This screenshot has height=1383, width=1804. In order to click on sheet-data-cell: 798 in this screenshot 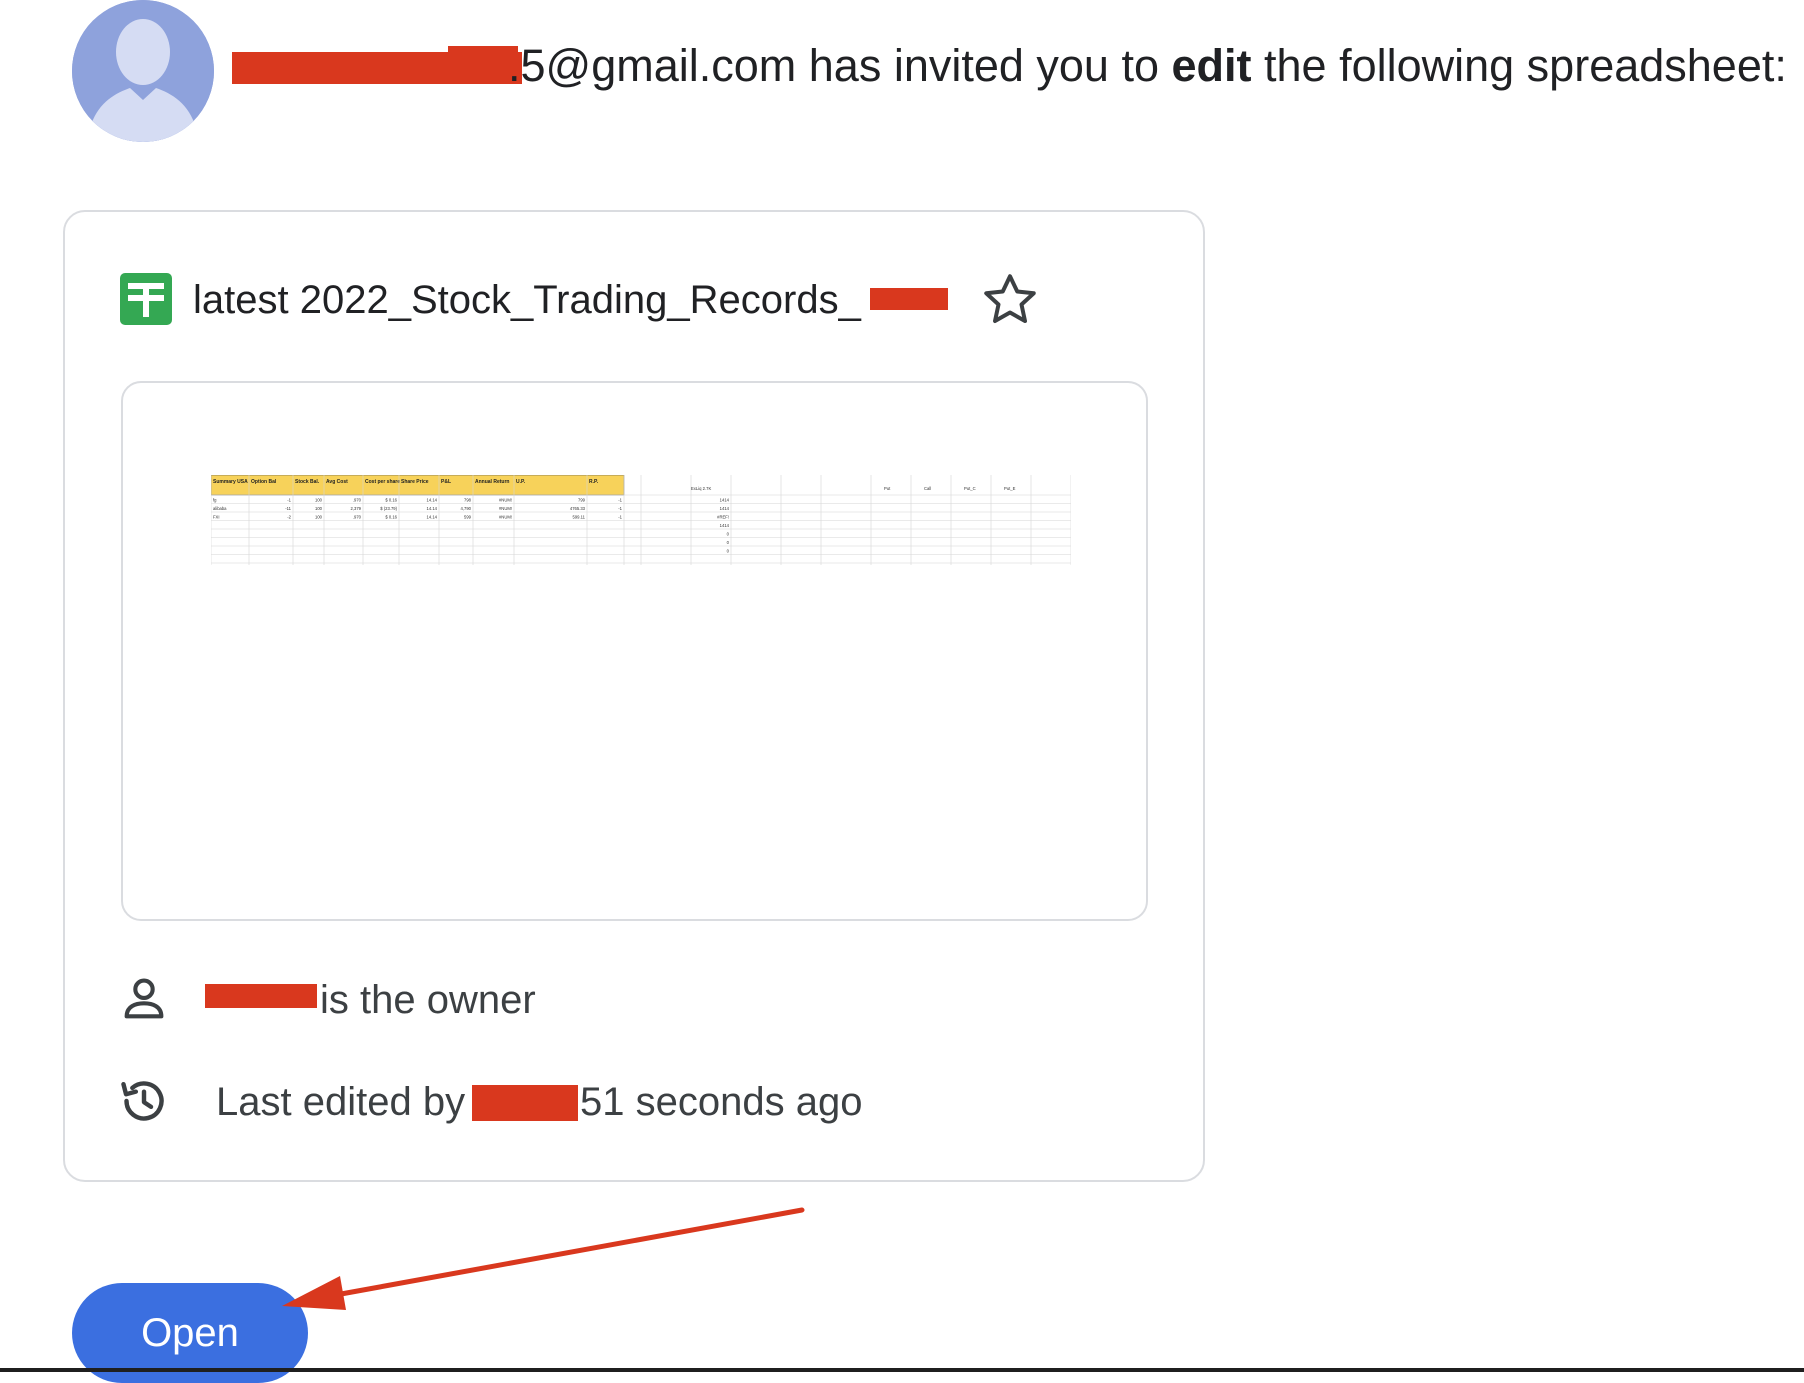, I will do `click(468, 500)`.